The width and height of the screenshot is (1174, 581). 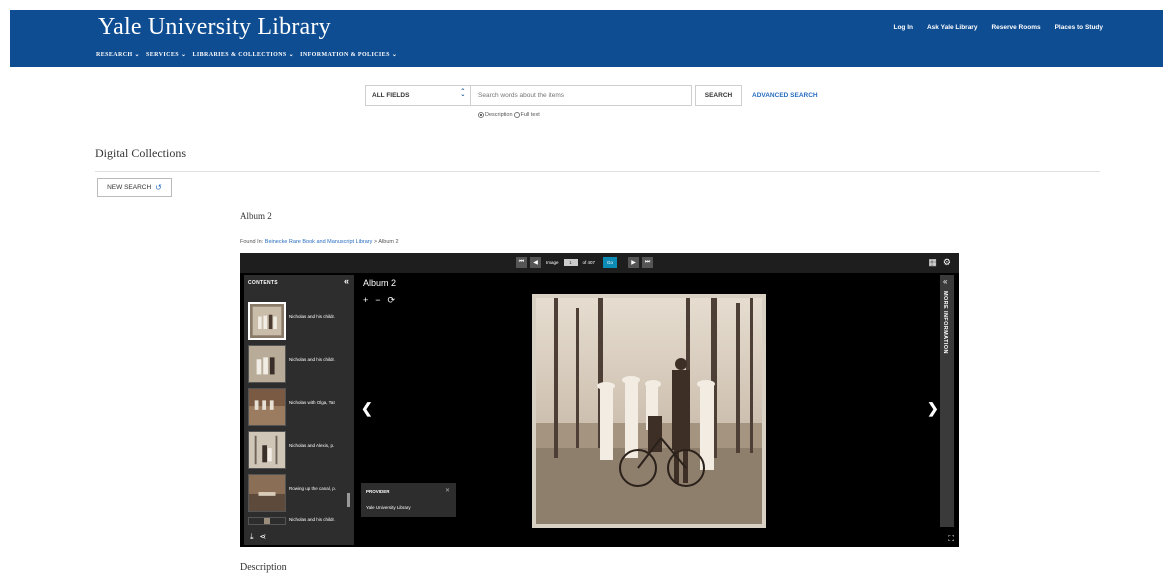 I want to click on search-field-select: ALL FIELDS ˆˇ, so click(x=418, y=95).